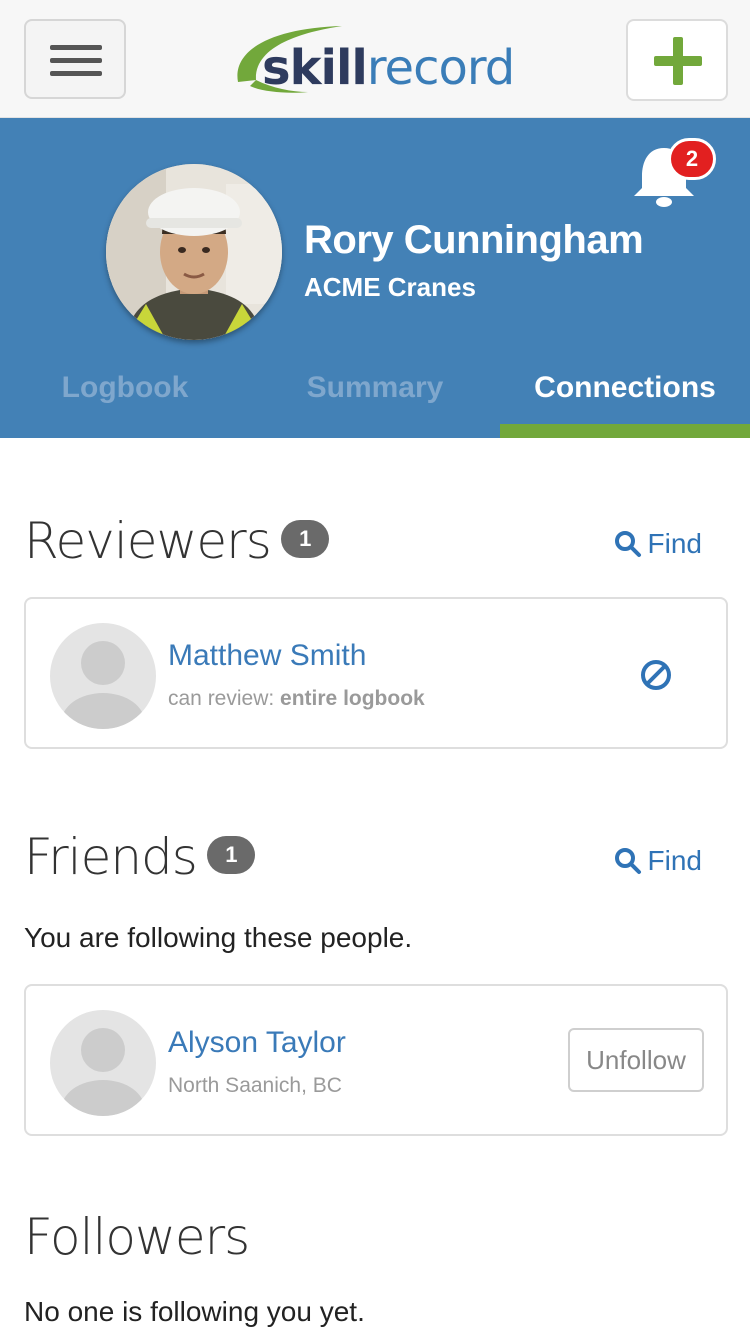  What do you see at coordinates (352, 698) in the screenshot?
I see `reviewer-scope-value: entire logbook` at bounding box center [352, 698].